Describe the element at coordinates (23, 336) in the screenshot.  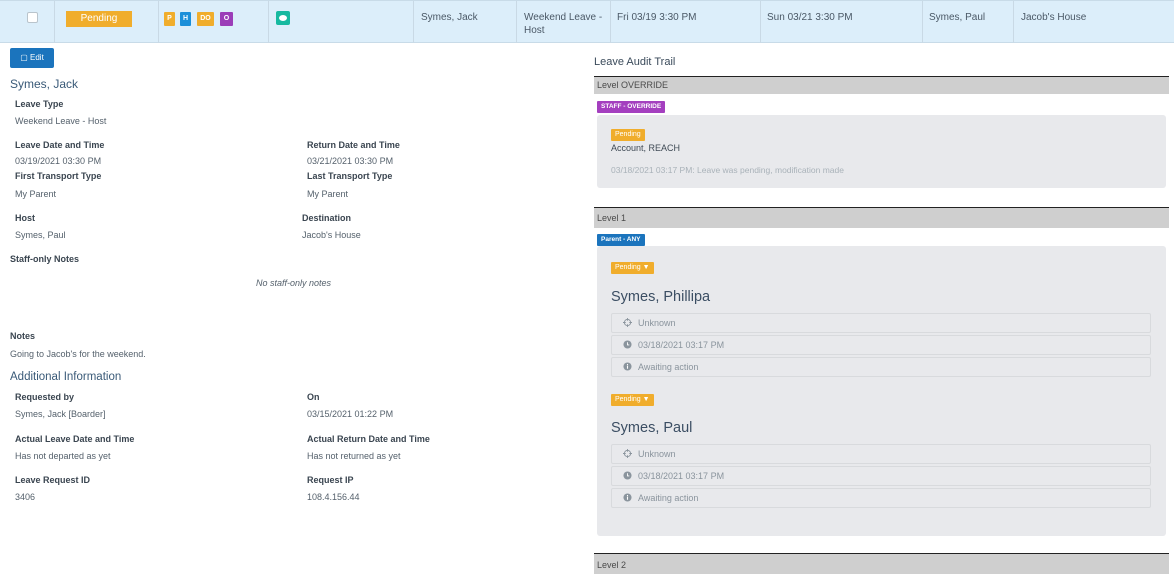
I see `notes-label: Notes` at that location.